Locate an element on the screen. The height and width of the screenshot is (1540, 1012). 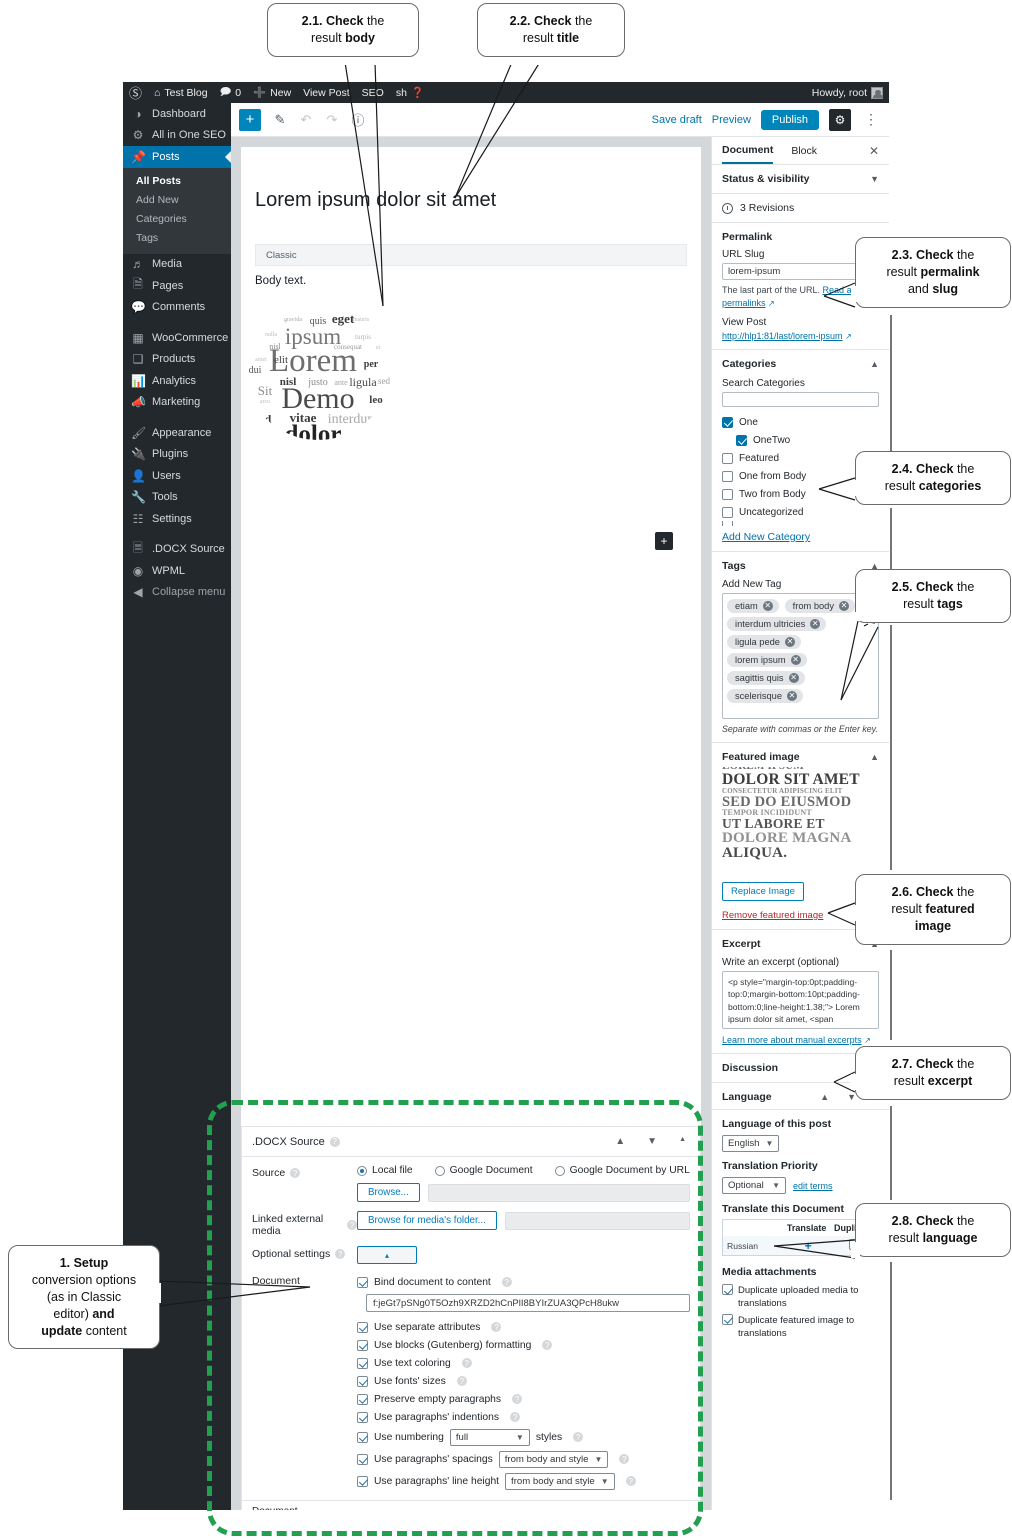
submenu-item-all-posts: All Posts is located at coordinates (177, 181).